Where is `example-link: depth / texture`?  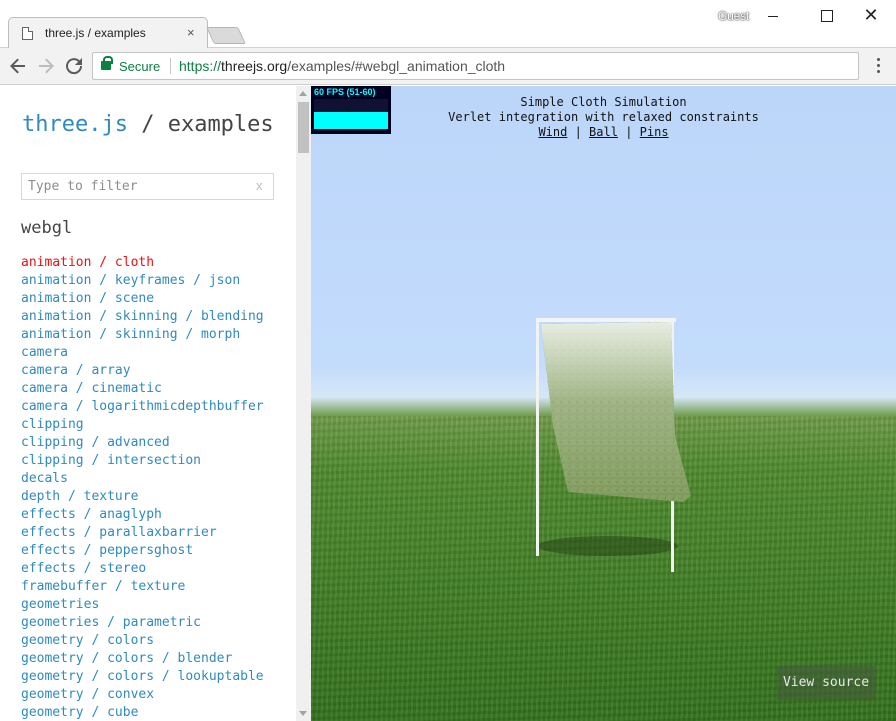 example-link: depth / texture is located at coordinates (142, 497).